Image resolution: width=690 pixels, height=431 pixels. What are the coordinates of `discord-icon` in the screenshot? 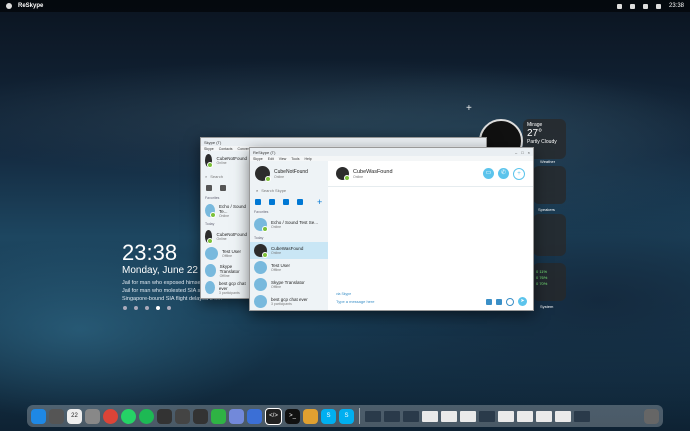 It's located at (236, 416).